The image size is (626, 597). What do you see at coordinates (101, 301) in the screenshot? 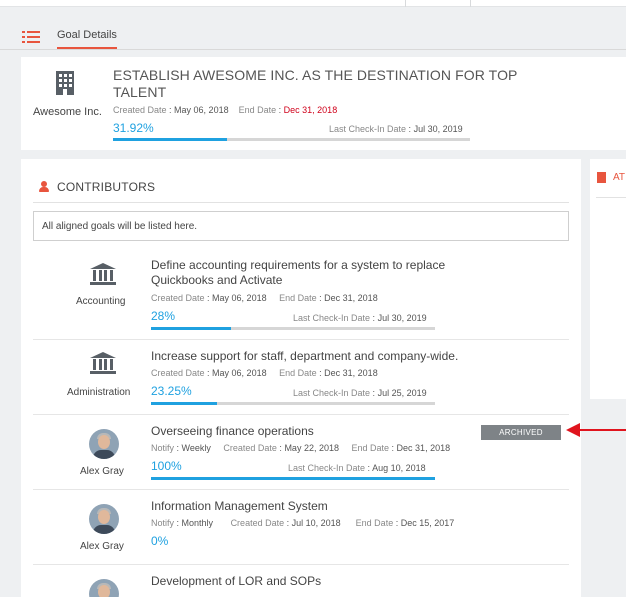
I see `contributor-owner: Accounting` at bounding box center [101, 301].